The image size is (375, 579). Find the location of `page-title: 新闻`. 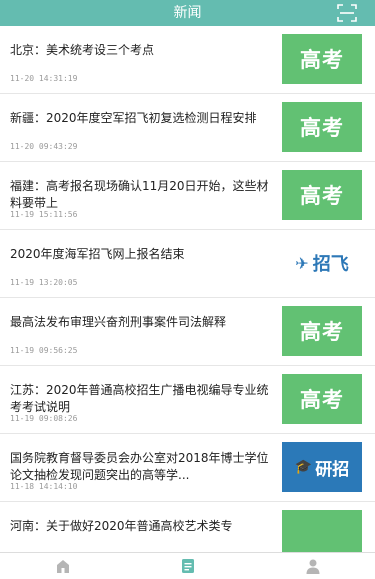

page-title: 新闻 is located at coordinates (187, 13).